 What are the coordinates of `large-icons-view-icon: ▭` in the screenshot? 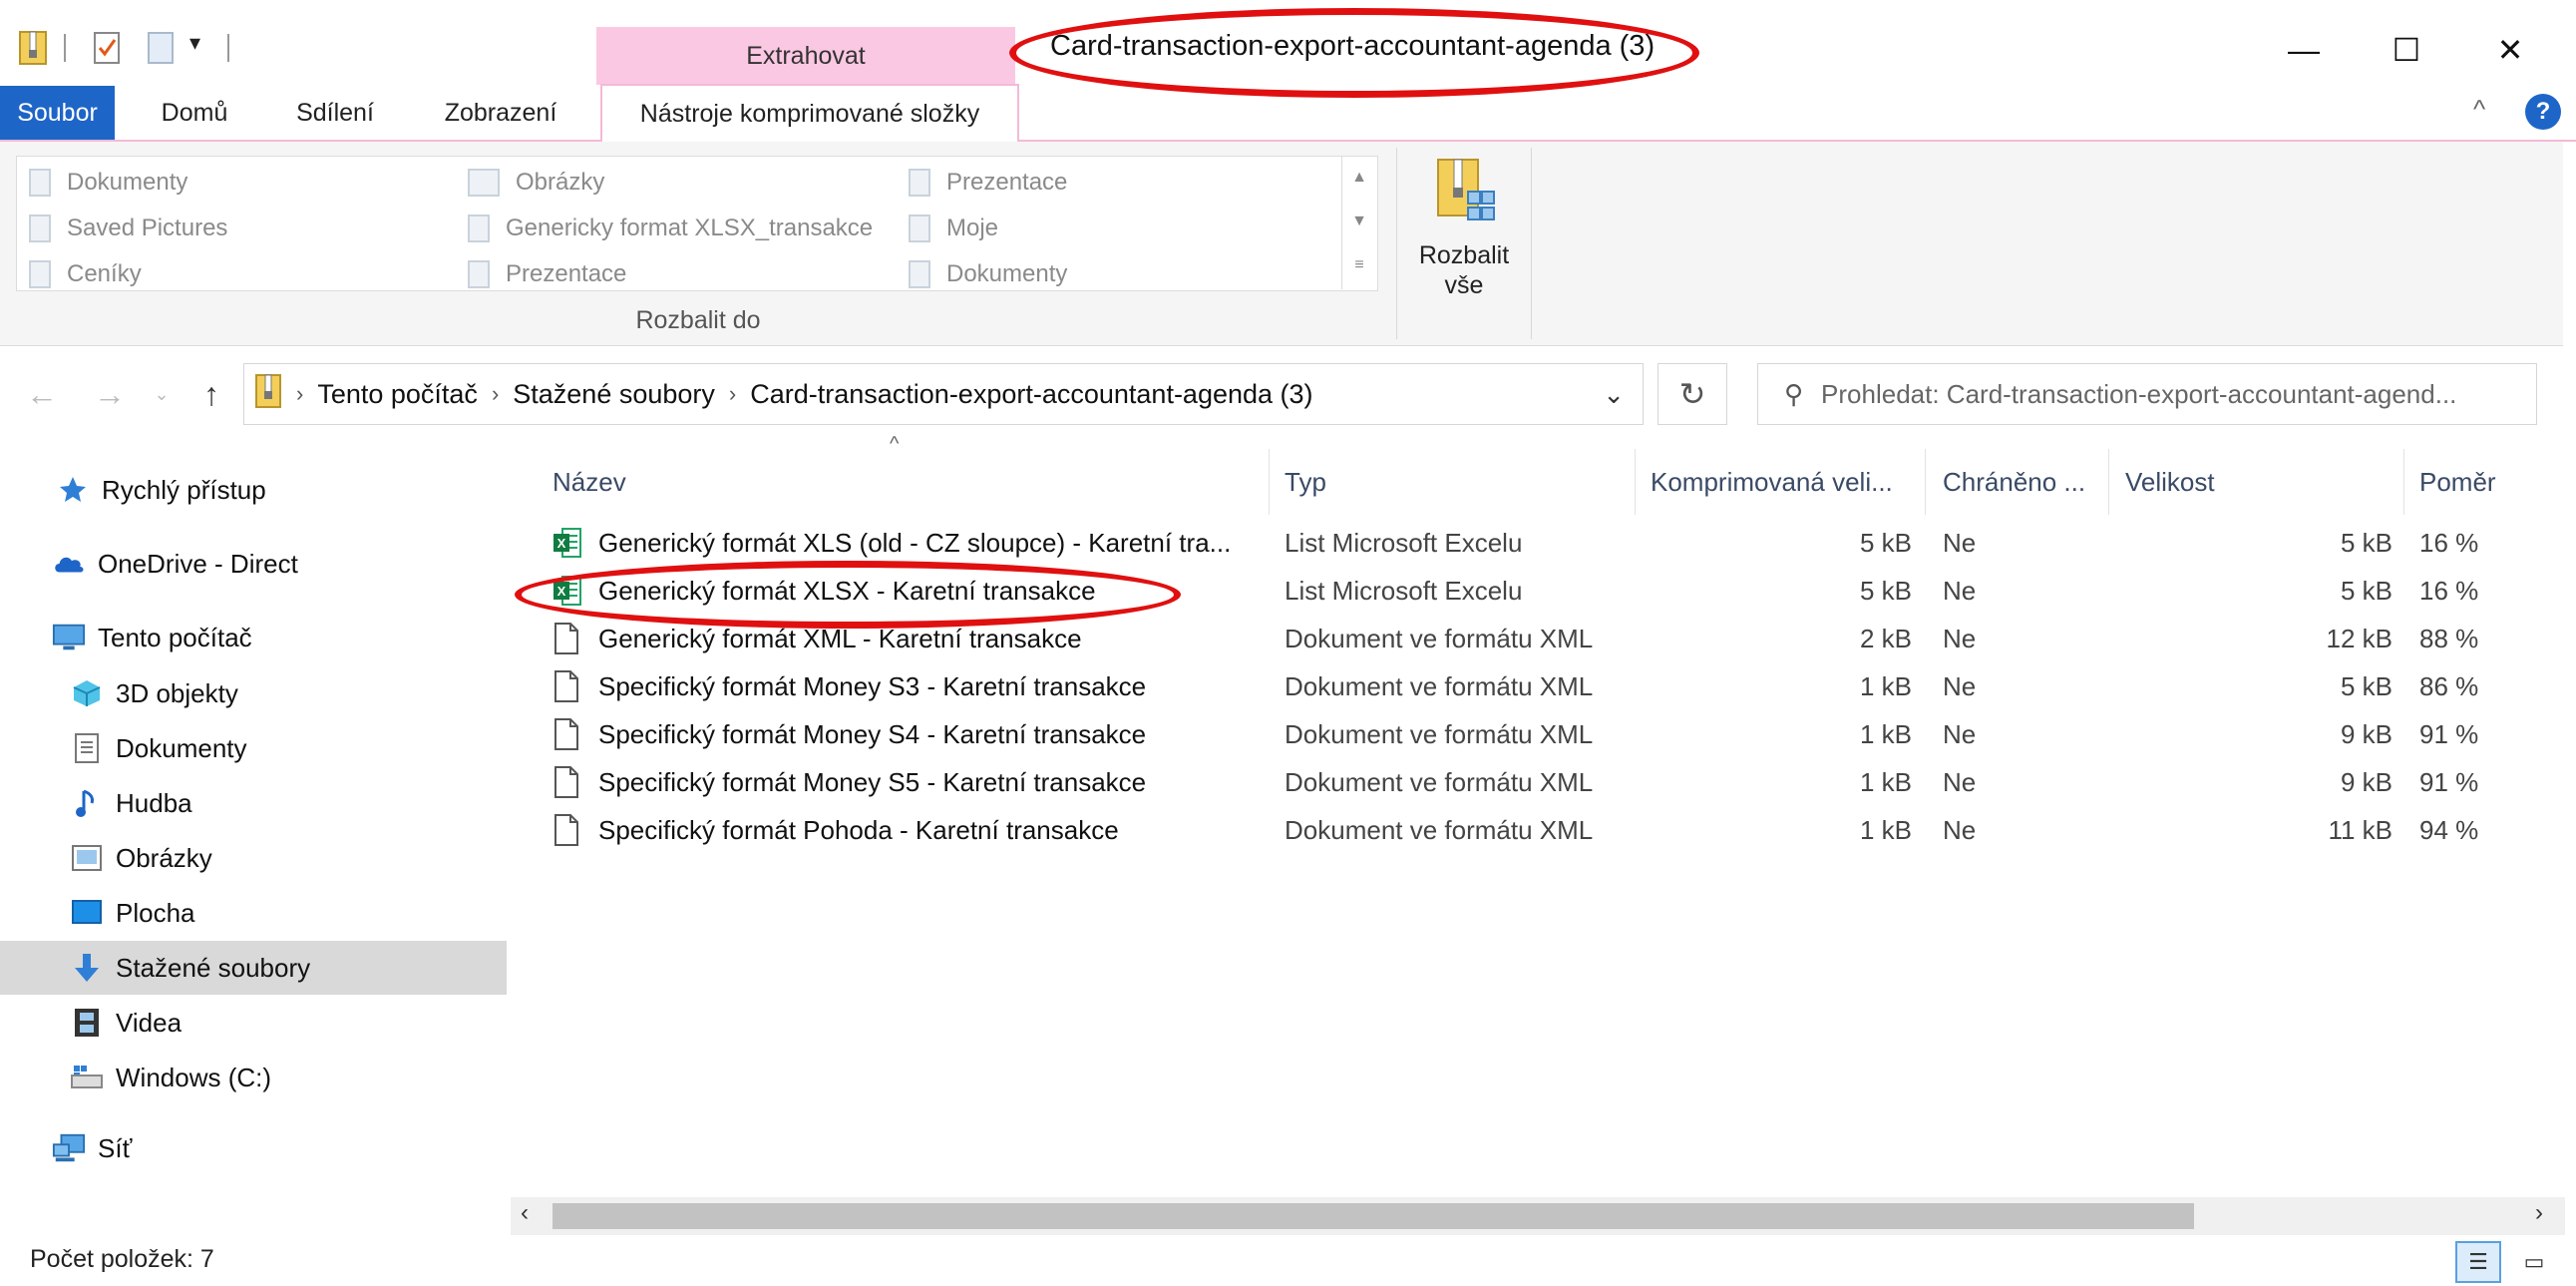 It's located at (2534, 1262).